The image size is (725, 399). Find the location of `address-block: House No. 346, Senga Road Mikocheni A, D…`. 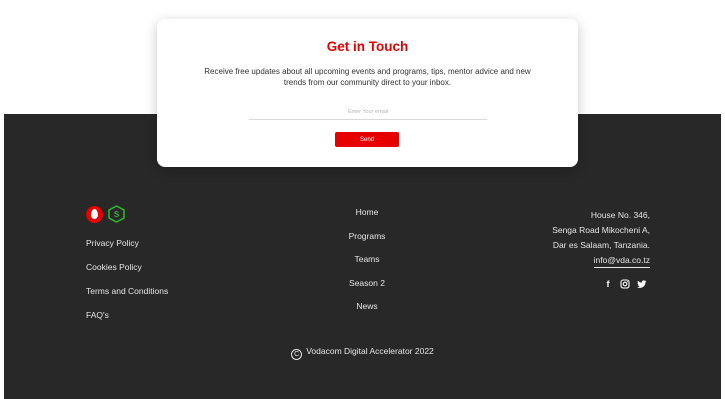

address-block: House No. 346, Senga Road Mikocheni A, D… is located at coordinates (601, 238).